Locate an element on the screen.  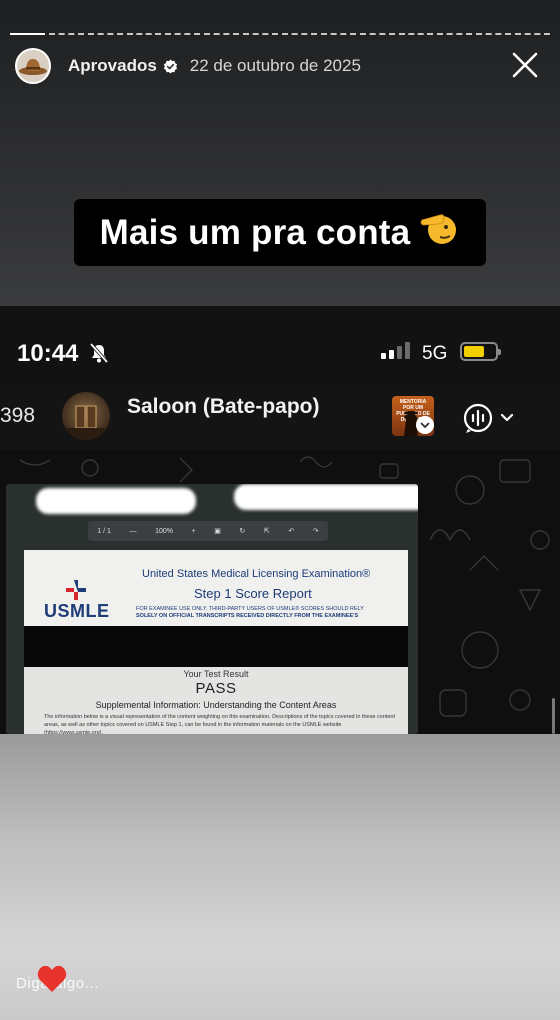
pdf-toolbar-item: — is located at coordinates (133, 531).